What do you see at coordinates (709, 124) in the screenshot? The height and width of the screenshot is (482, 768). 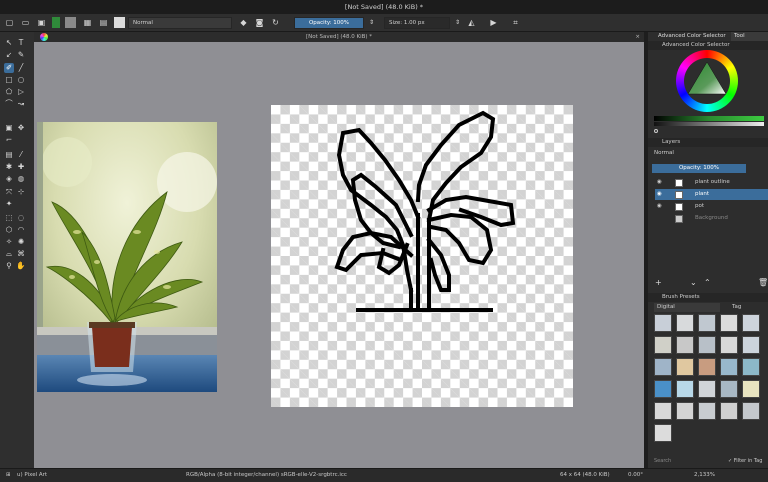 I see `color-gray-slider` at bounding box center [709, 124].